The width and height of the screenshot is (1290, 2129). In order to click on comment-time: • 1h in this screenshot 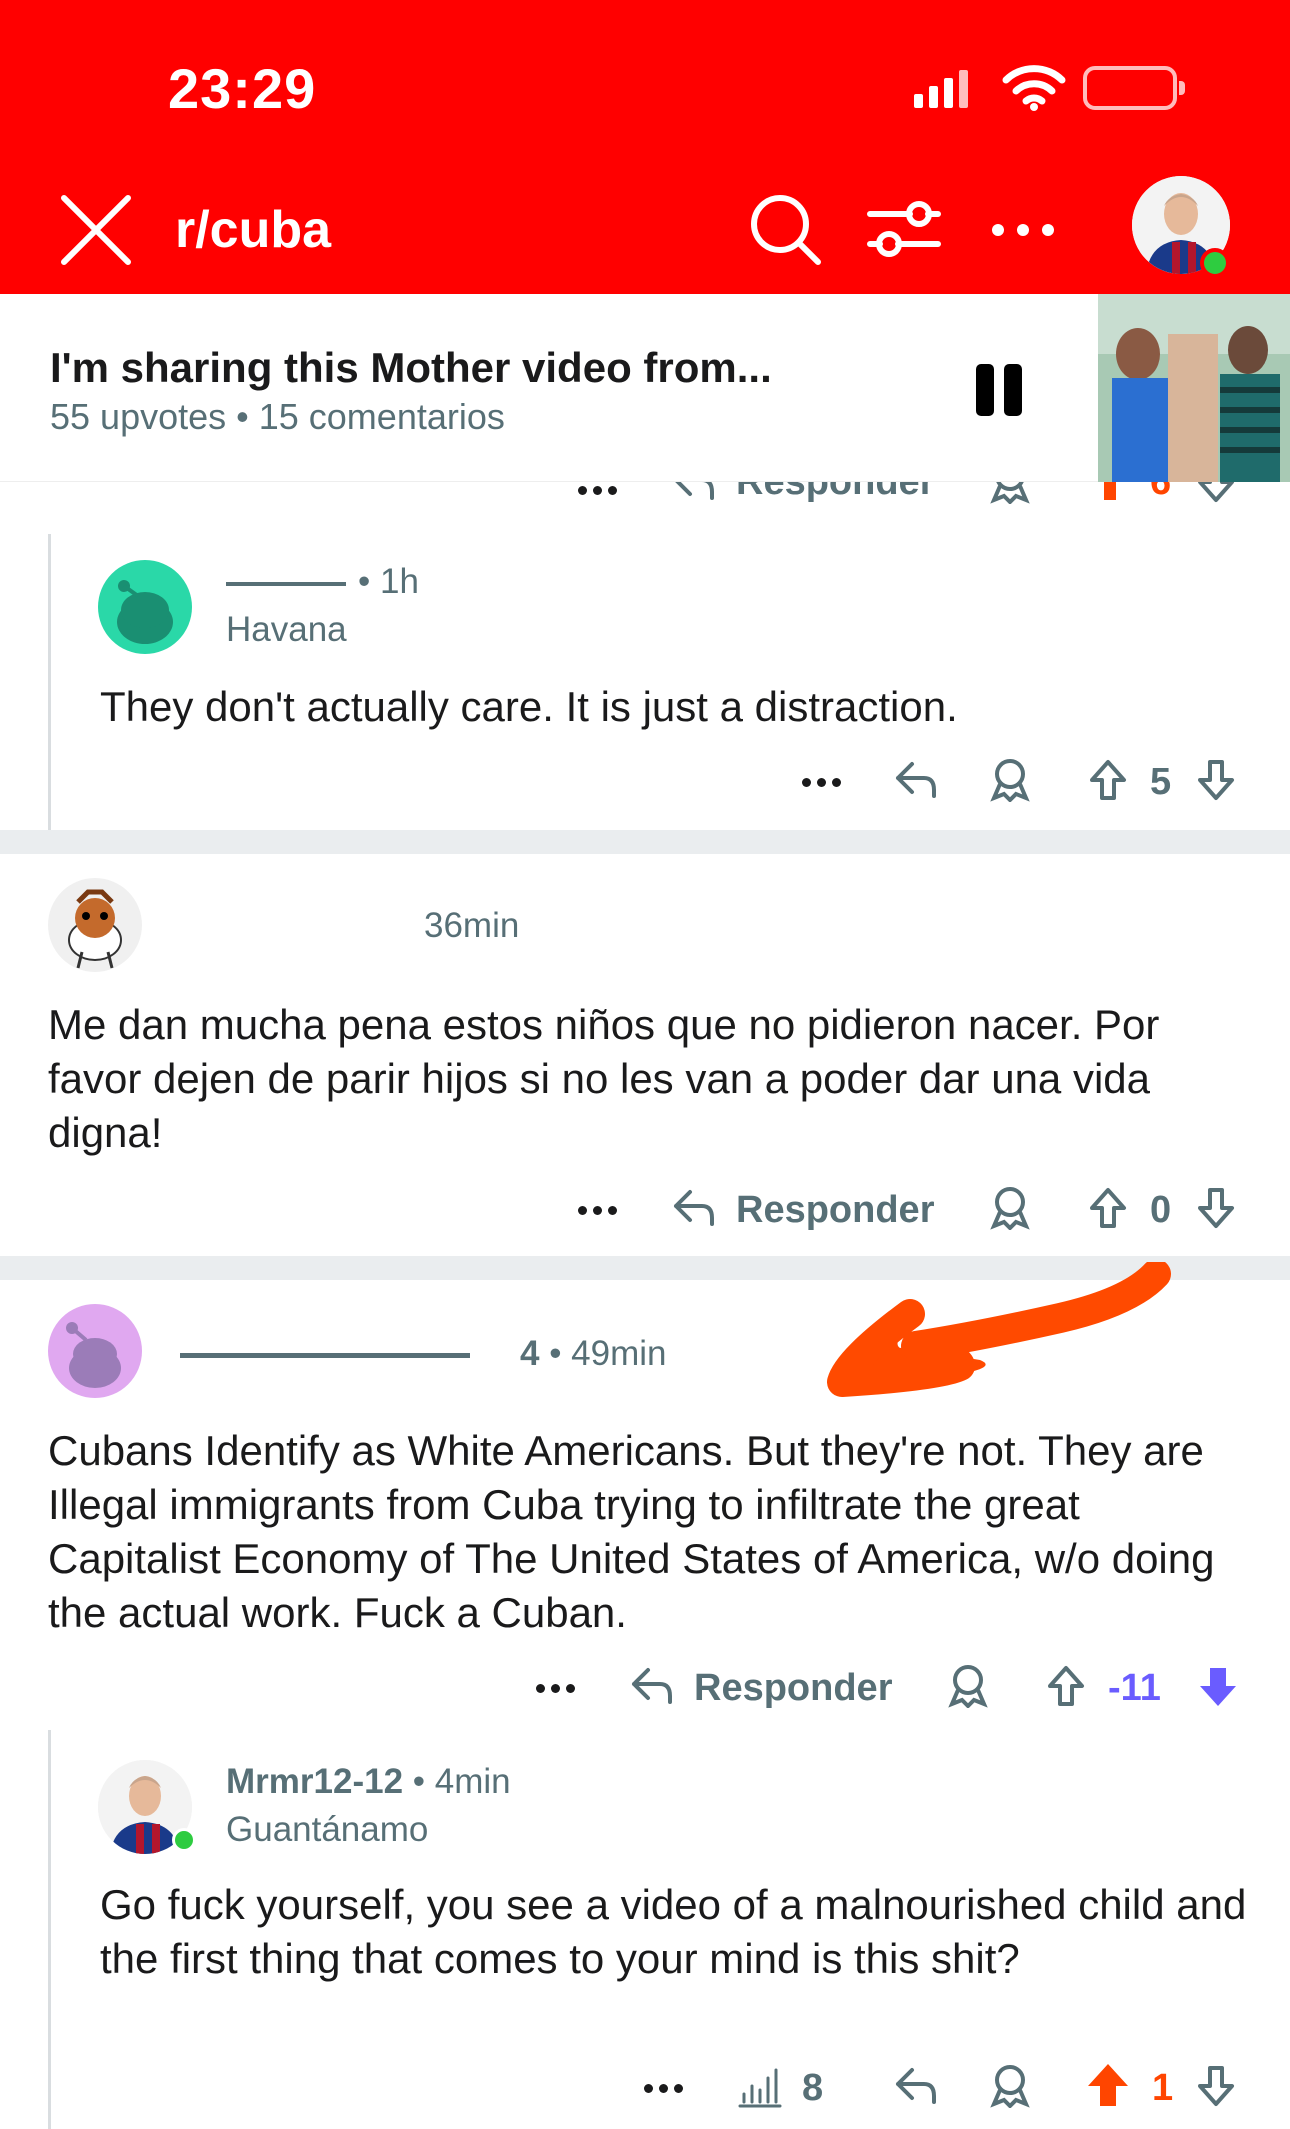, I will do `click(388, 581)`.